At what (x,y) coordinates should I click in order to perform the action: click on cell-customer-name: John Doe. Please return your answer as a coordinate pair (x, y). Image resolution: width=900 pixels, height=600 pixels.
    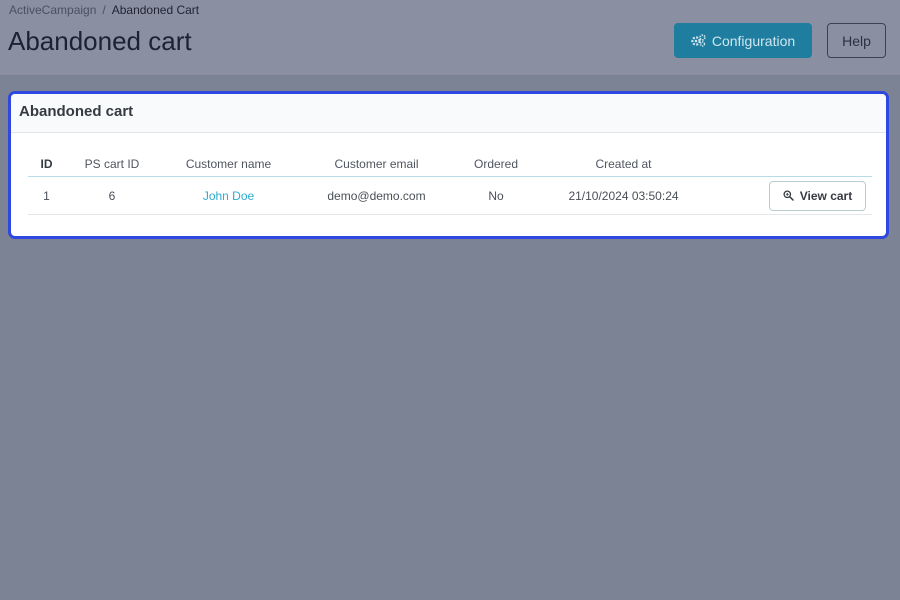
    Looking at the image, I should click on (228, 195).